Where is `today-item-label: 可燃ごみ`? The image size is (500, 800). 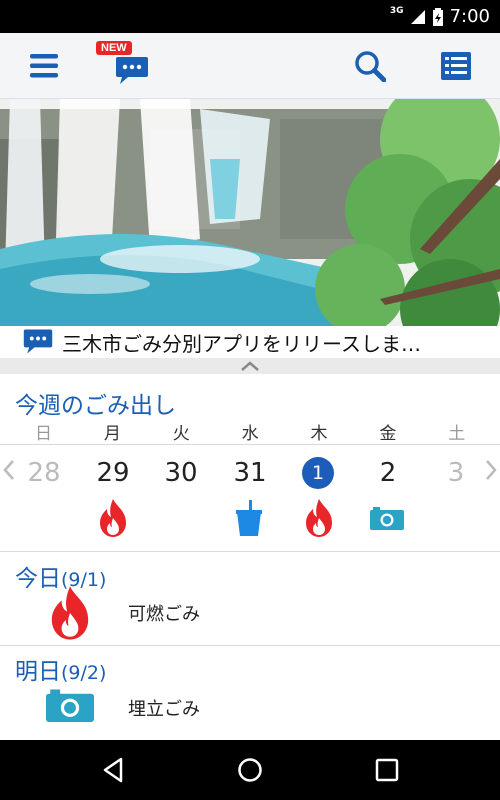 today-item-label: 可燃ごみ is located at coordinates (164, 613).